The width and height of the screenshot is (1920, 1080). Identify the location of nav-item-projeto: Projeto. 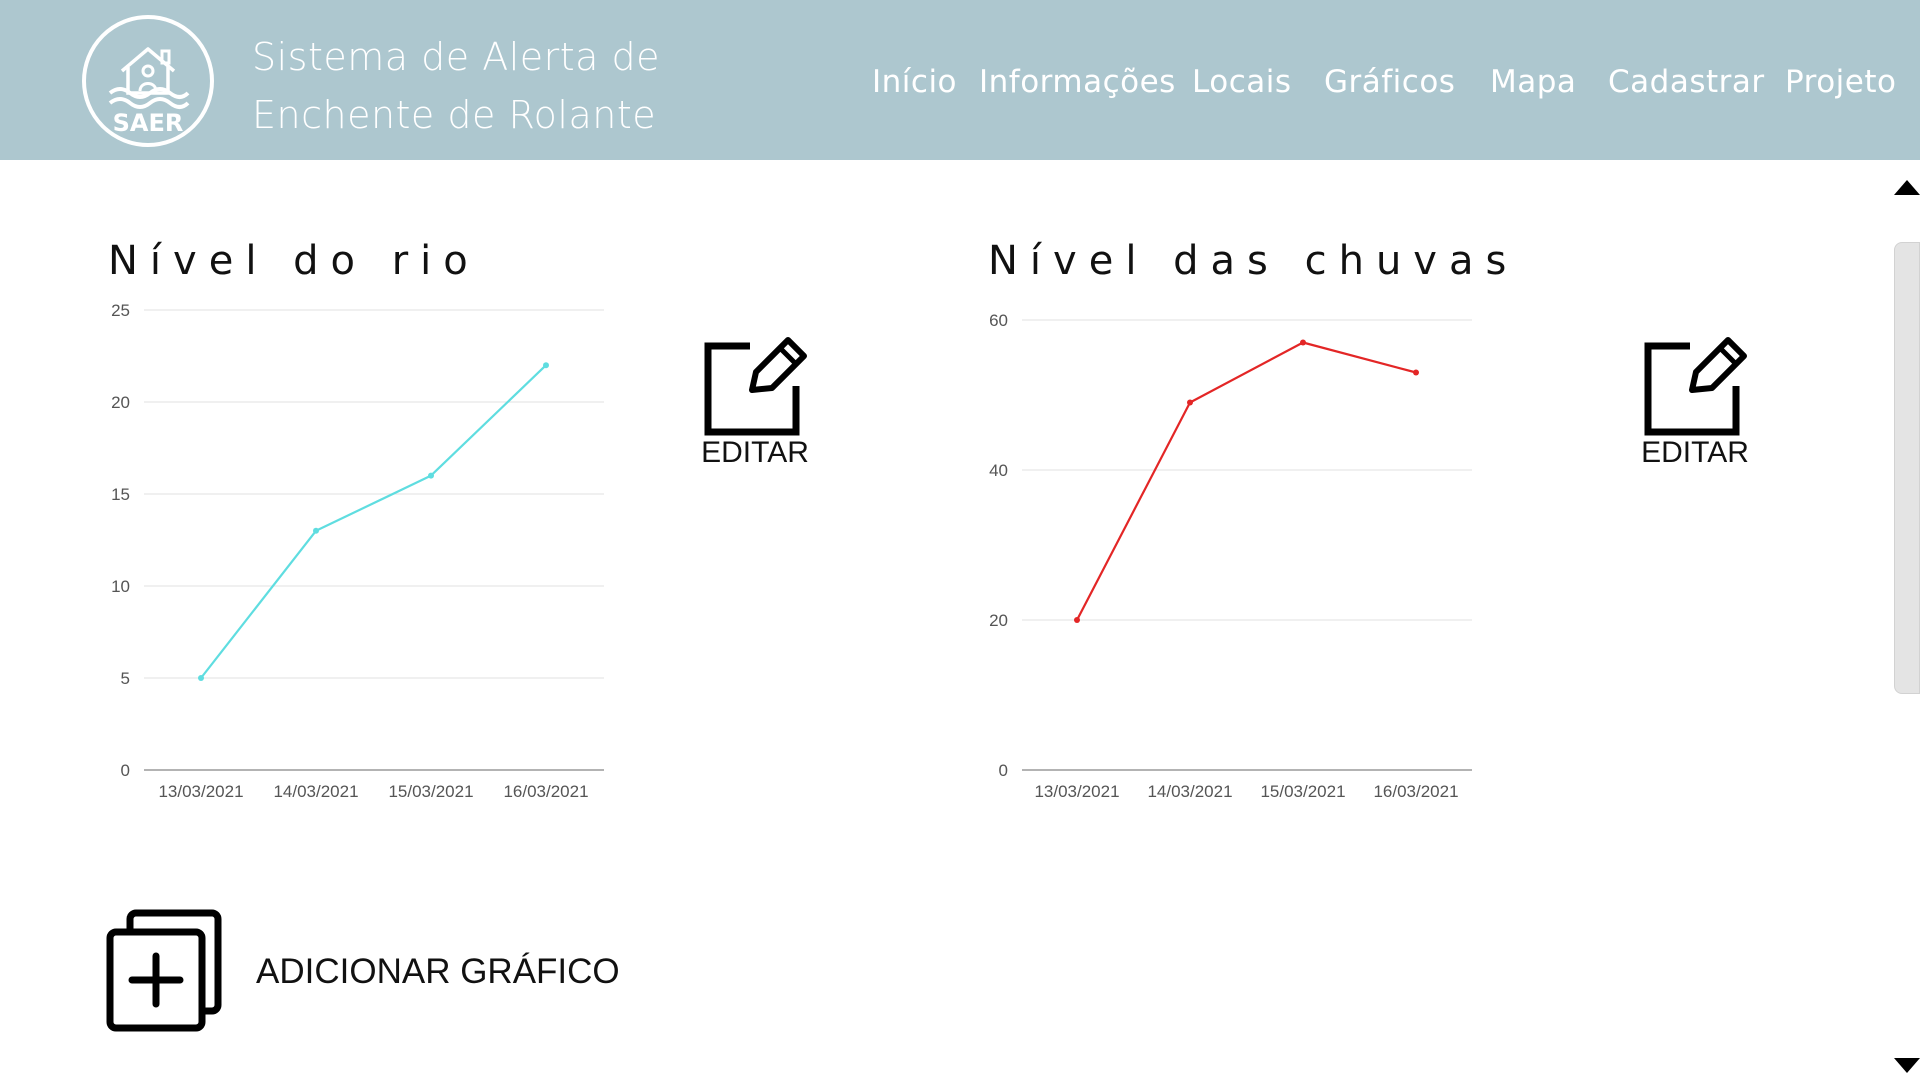
(1841, 82).